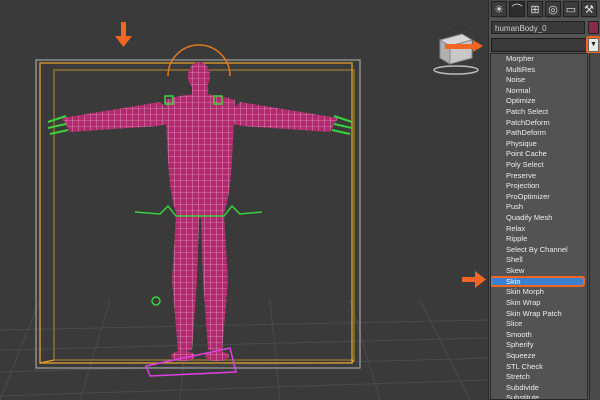  Describe the element at coordinates (539, 250) in the screenshot. I see `modifier-list-item: Select By Channel` at that location.